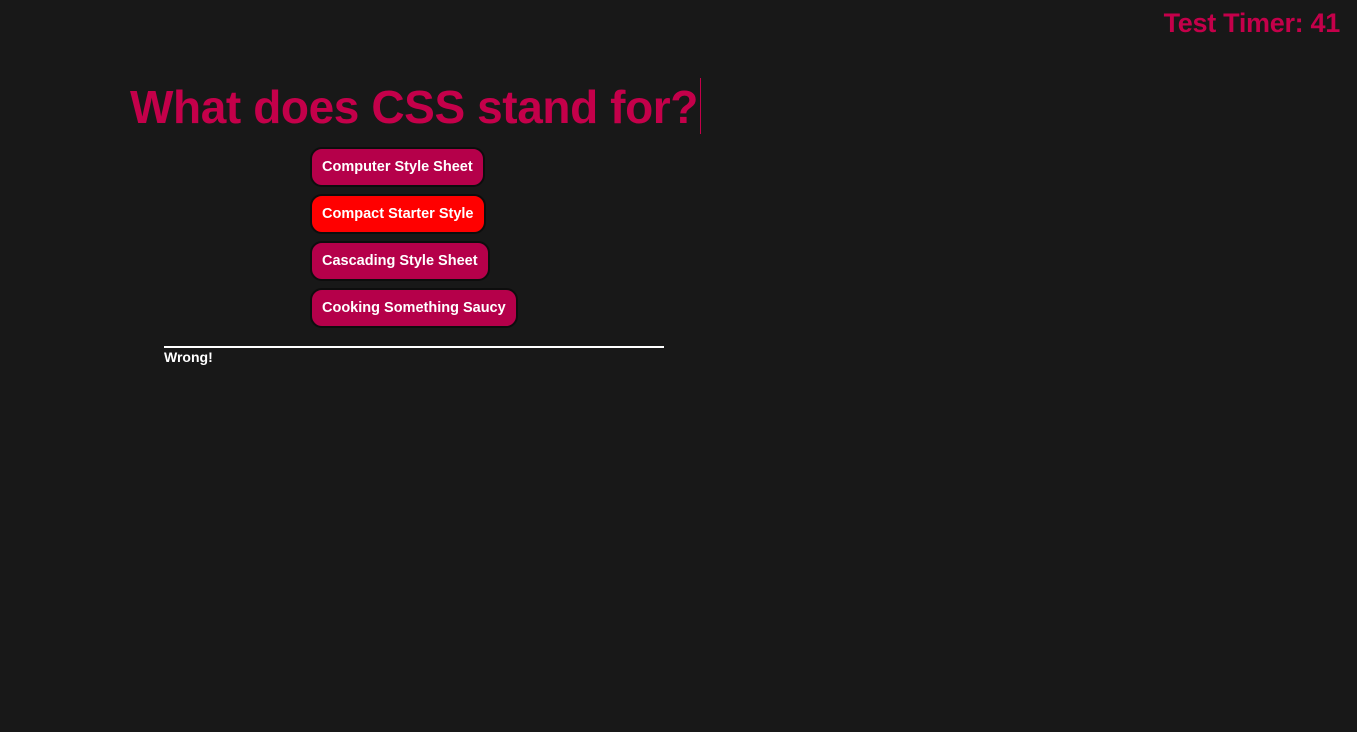 Image resolution: width=1357 pixels, height=732 pixels. Describe the element at coordinates (397, 167) in the screenshot. I see `answer-button-1: Computer Style Sheet` at that location.